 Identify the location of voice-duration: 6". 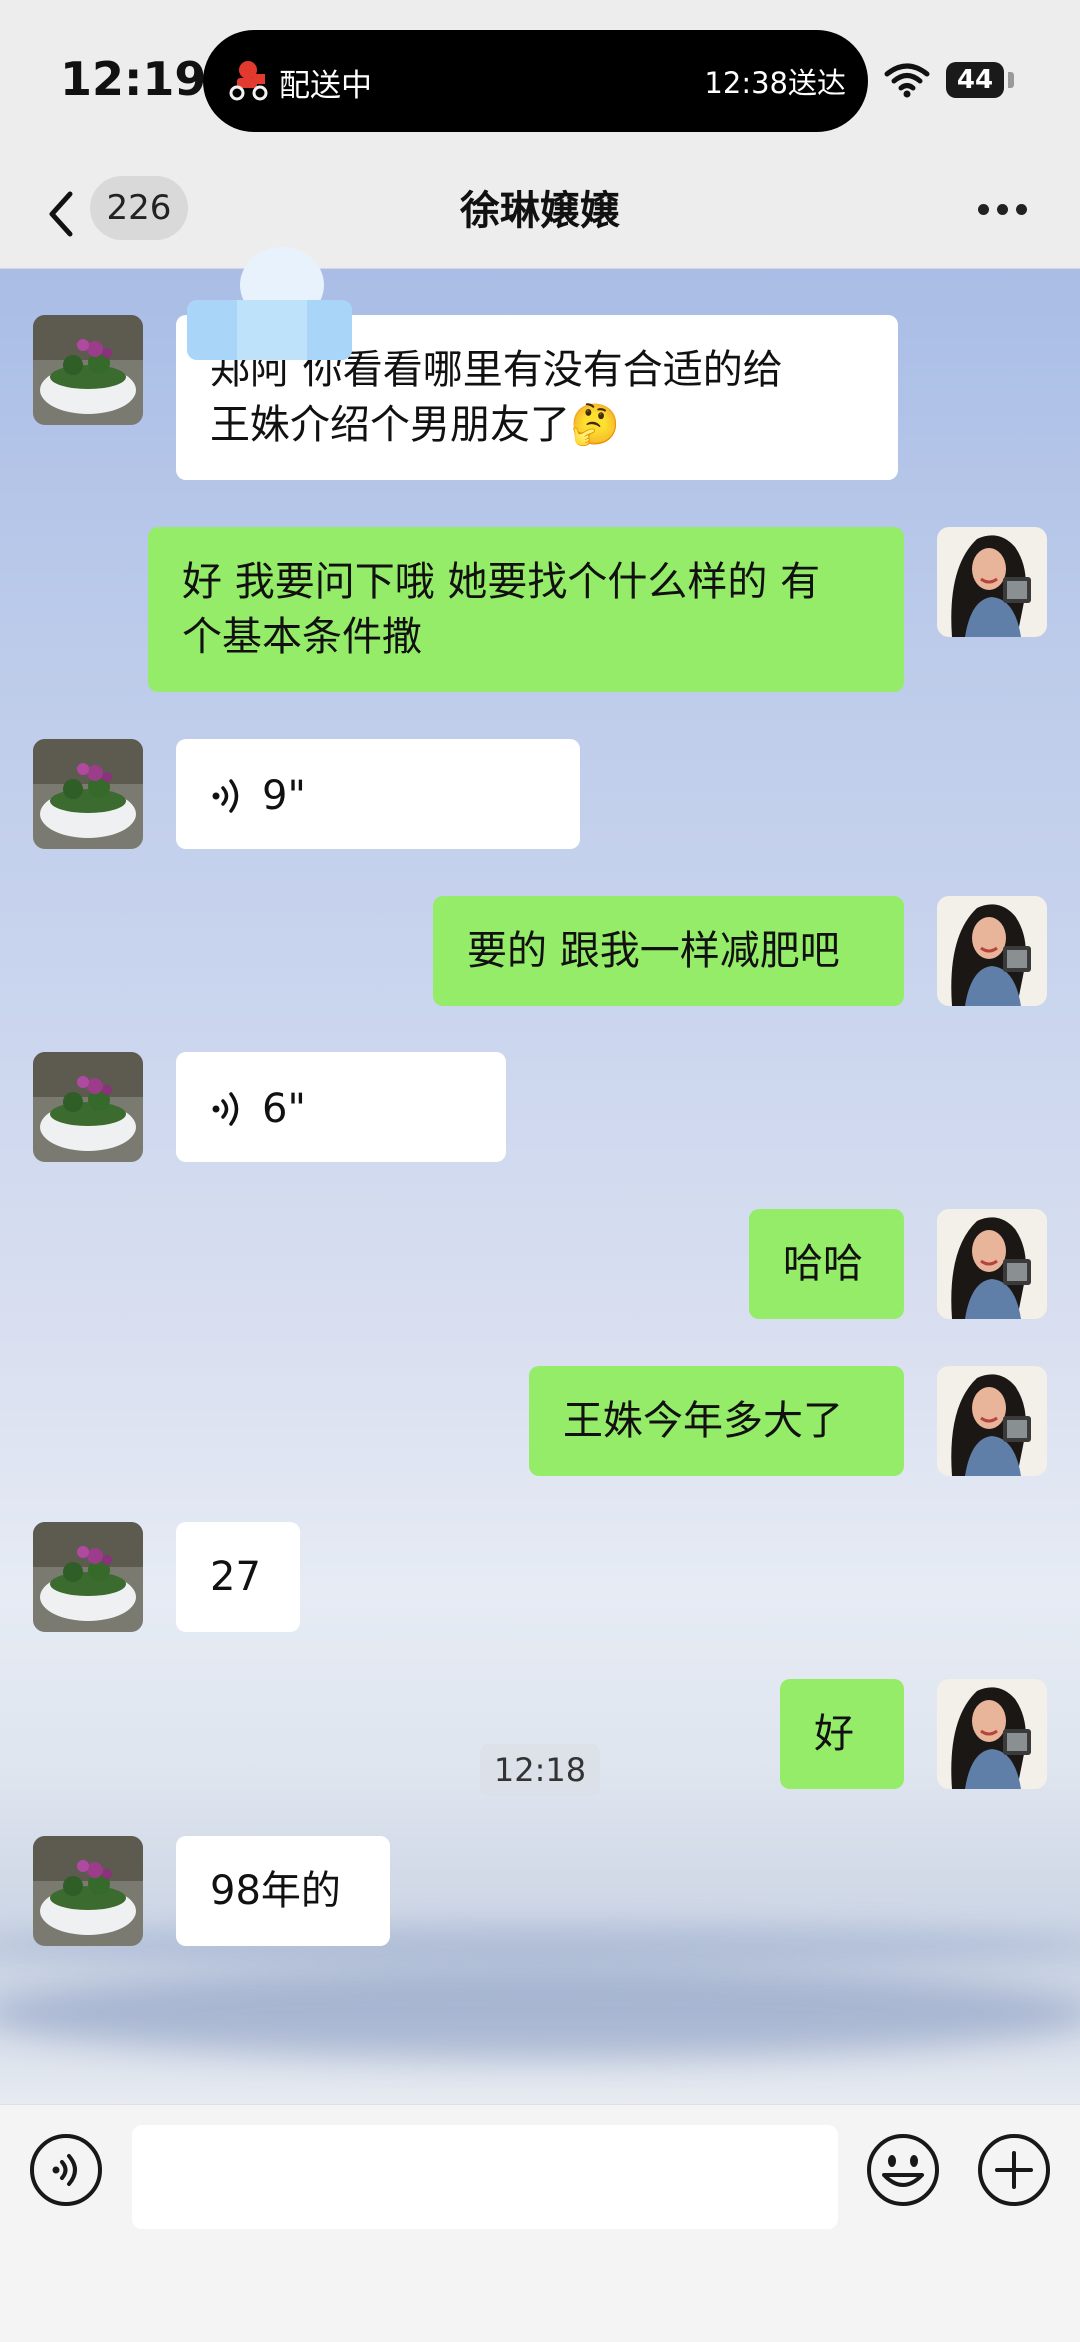
(284, 1109).